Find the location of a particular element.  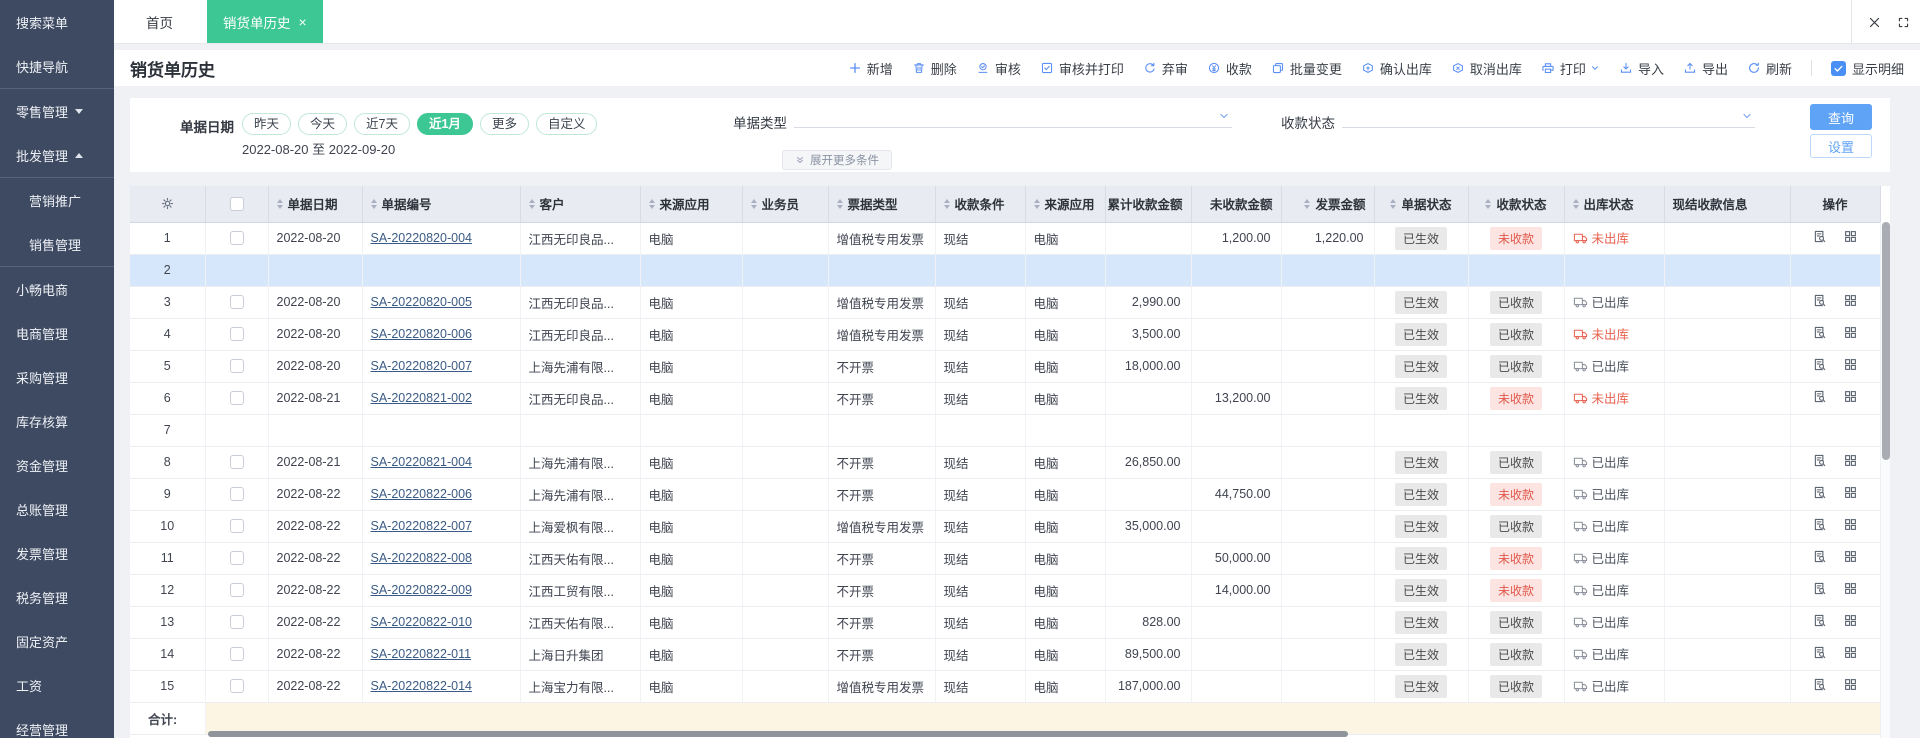

column-header-terms: 收款条件 is located at coordinates (980, 204).